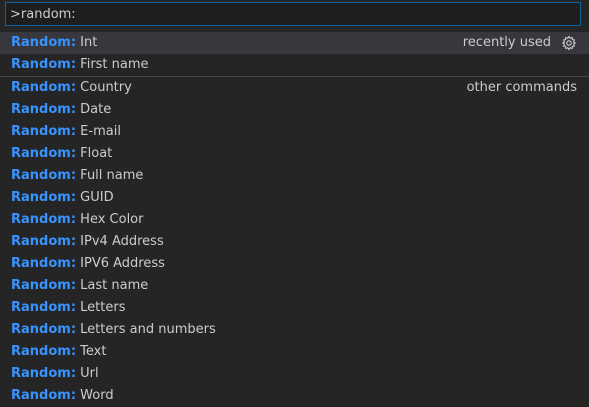 The image size is (589, 407). Describe the element at coordinates (294, 88) in the screenshot. I see `command-item-random-country: Random: Country other commands` at that location.